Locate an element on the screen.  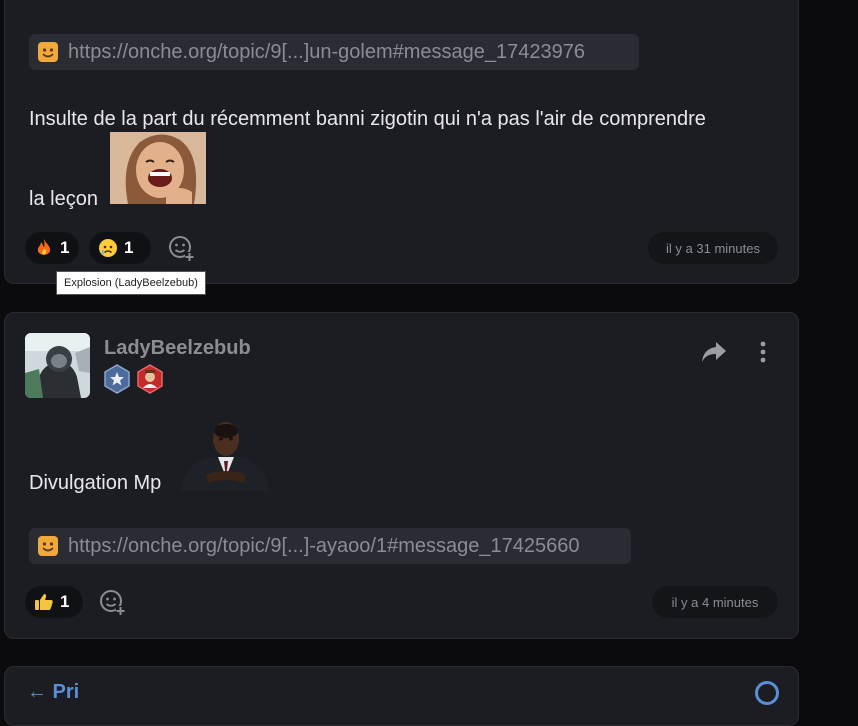
man-in-suit-sticker is located at coordinates (225, 454).